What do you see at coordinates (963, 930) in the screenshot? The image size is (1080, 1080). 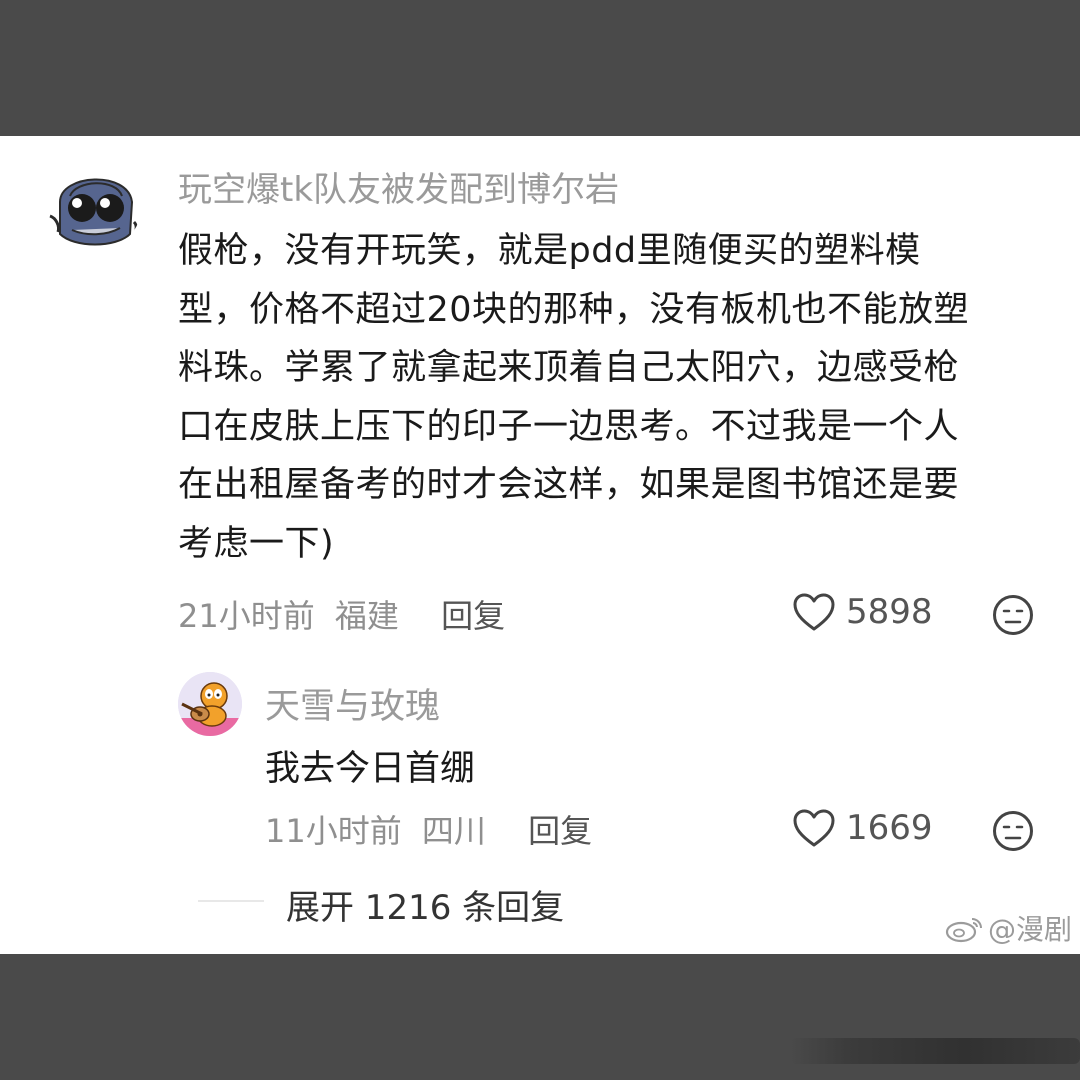 I see `weibo-logo-icon` at bounding box center [963, 930].